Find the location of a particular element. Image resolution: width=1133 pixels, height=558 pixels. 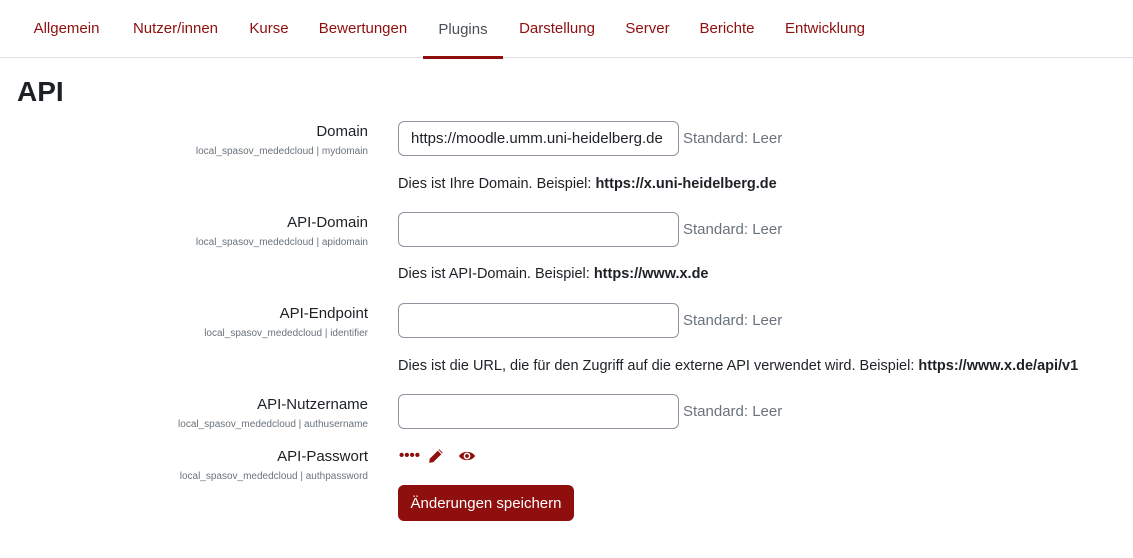

password-masked-value: •••• is located at coordinates (410, 455).